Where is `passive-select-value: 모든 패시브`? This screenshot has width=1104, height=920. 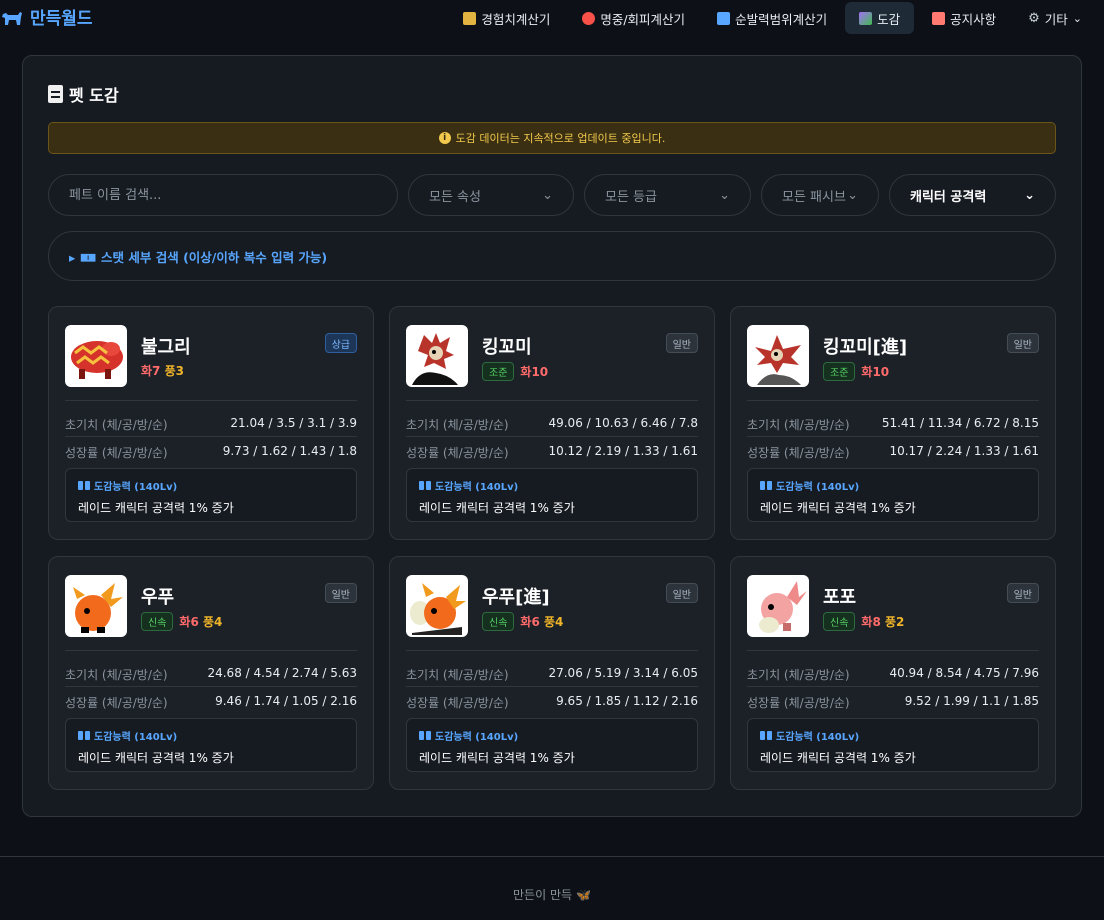 passive-select-value: 모든 패시브 is located at coordinates (814, 197).